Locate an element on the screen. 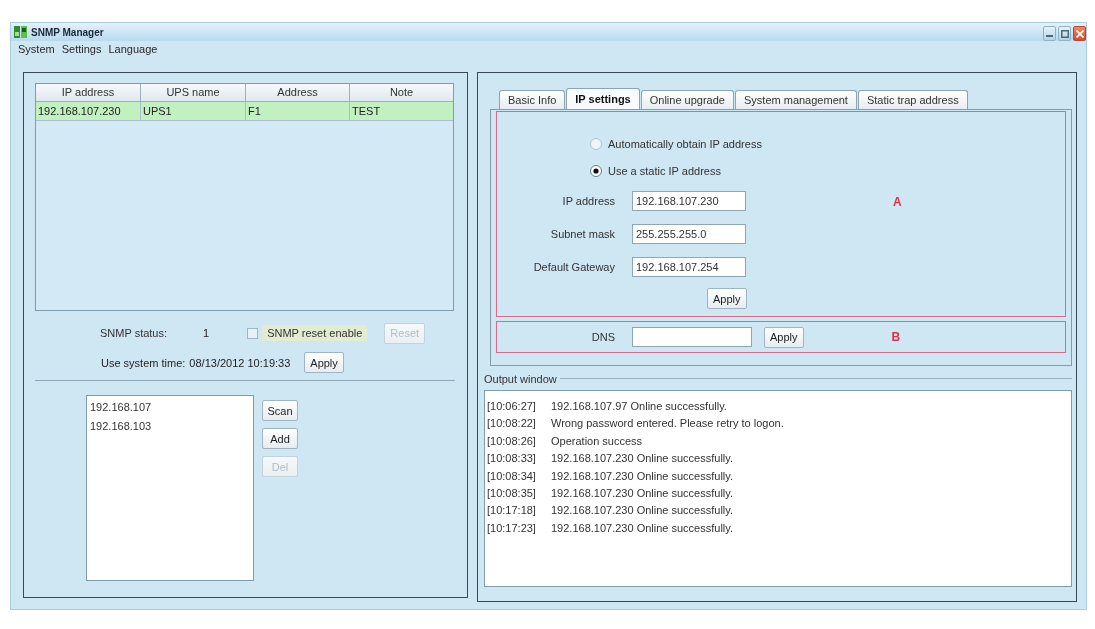 The width and height of the screenshot is (1095, 629). status-value: 1 is located at coordinates (206, 333).